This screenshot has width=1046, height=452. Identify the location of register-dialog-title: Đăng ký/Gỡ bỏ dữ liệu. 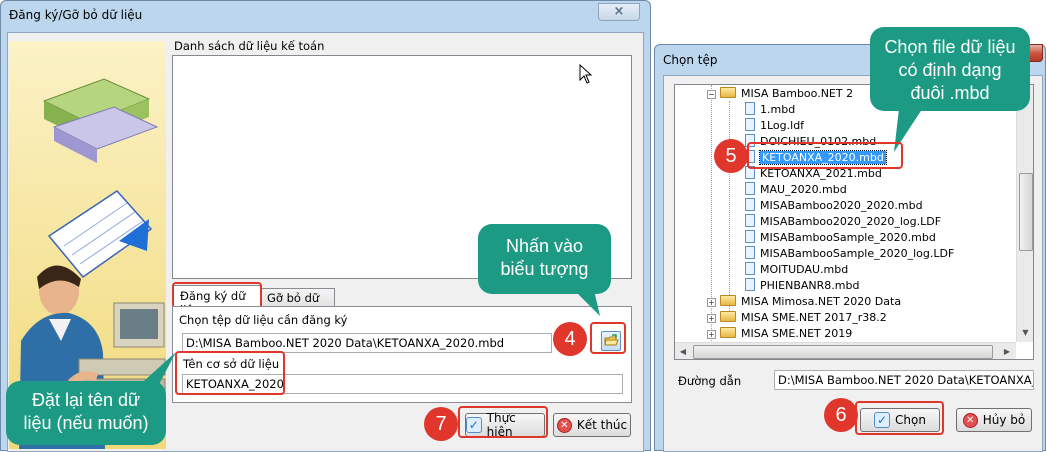
(76, 15).